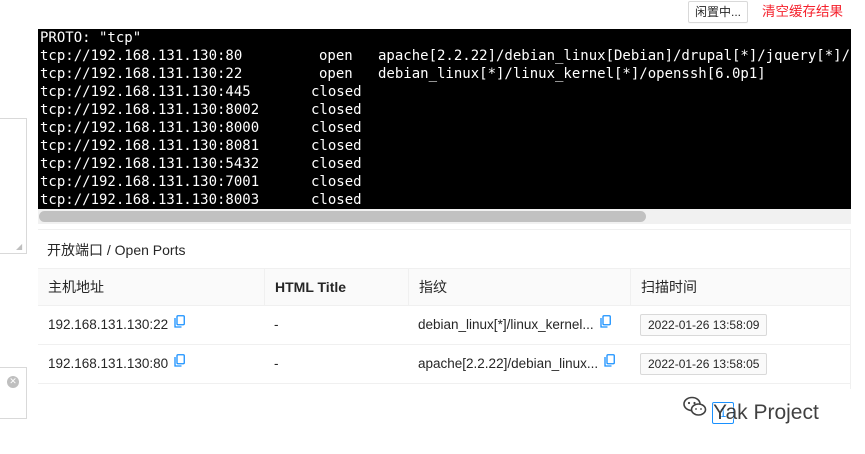 This screenshot has height=454, width=865. I want to click on wechat-icon, so click(695, 411).